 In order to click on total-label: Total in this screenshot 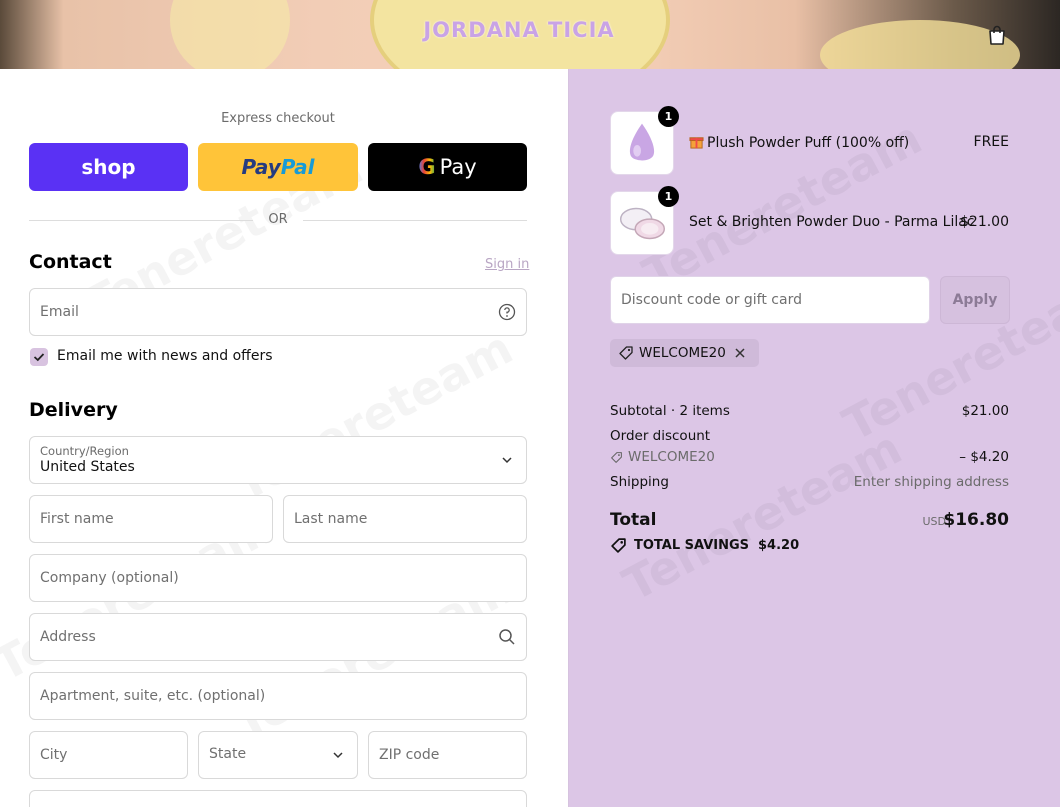, I will do `click(633, 520)`.